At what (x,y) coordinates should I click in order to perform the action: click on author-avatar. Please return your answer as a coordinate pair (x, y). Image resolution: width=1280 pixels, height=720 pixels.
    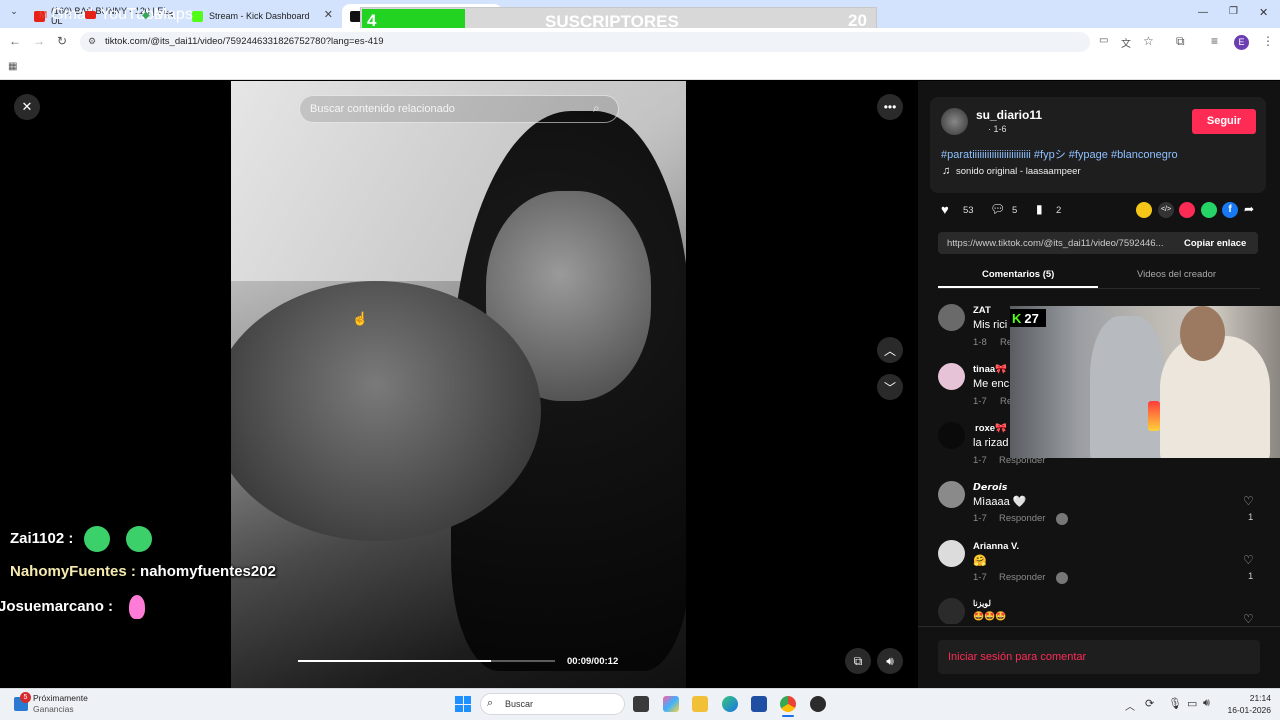
    Looking at the image, I should click on (954, 121).